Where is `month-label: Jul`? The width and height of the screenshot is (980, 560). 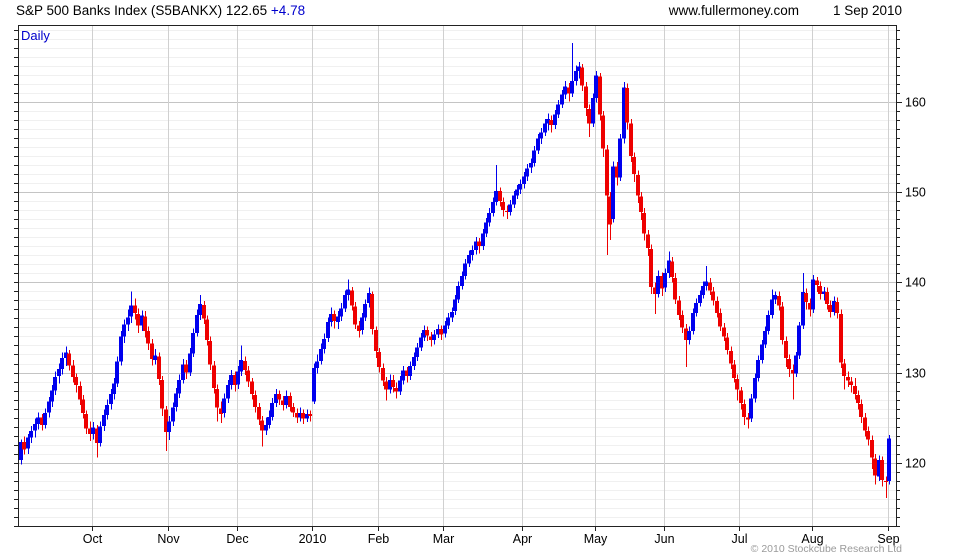 month-label: Jul is located at coordinates (740, 539).